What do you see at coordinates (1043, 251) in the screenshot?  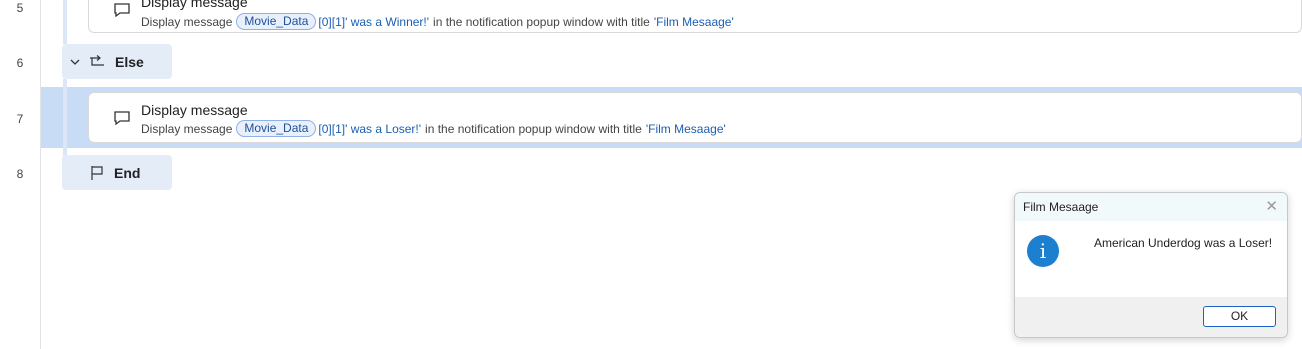 I see `info-icon: i` at bounding box center [1043, 251].